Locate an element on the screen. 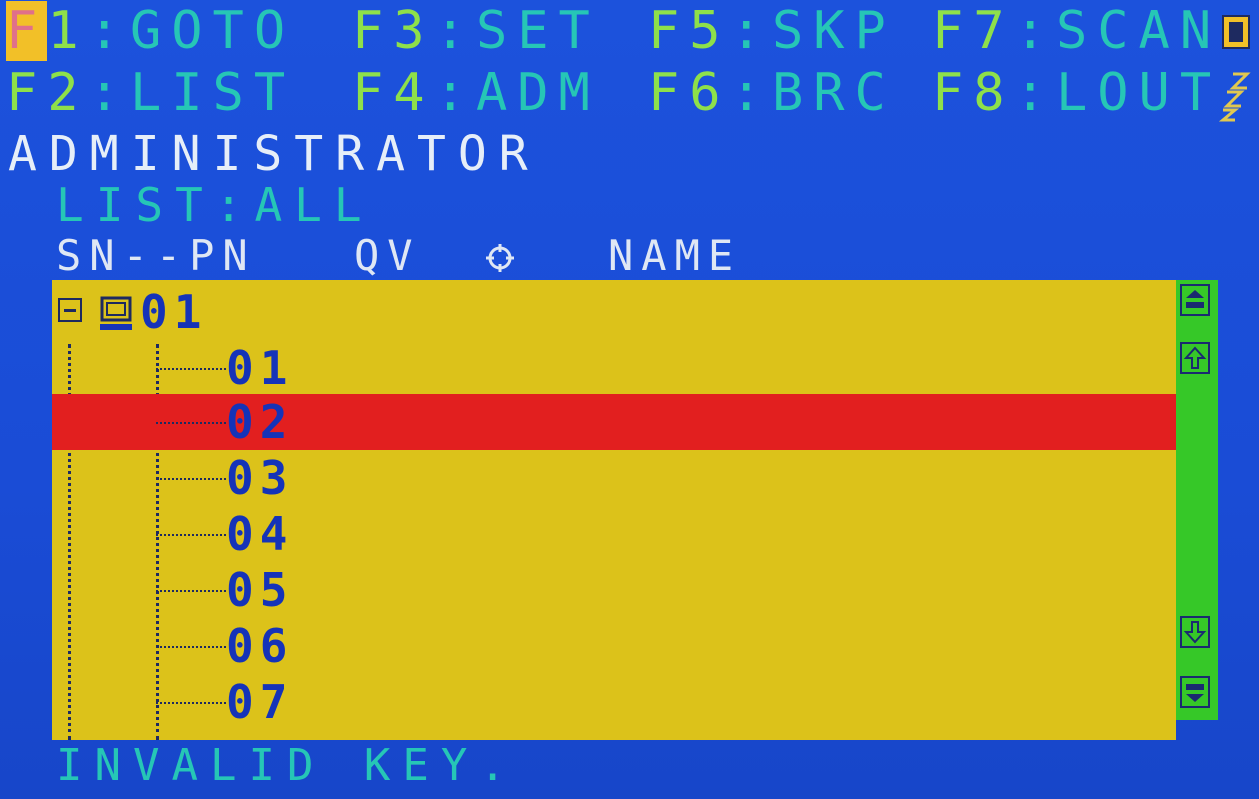 The height and width of the screenshot is (799, 1259). f1-key-rest: 1 is located at coordinates (68, 31).